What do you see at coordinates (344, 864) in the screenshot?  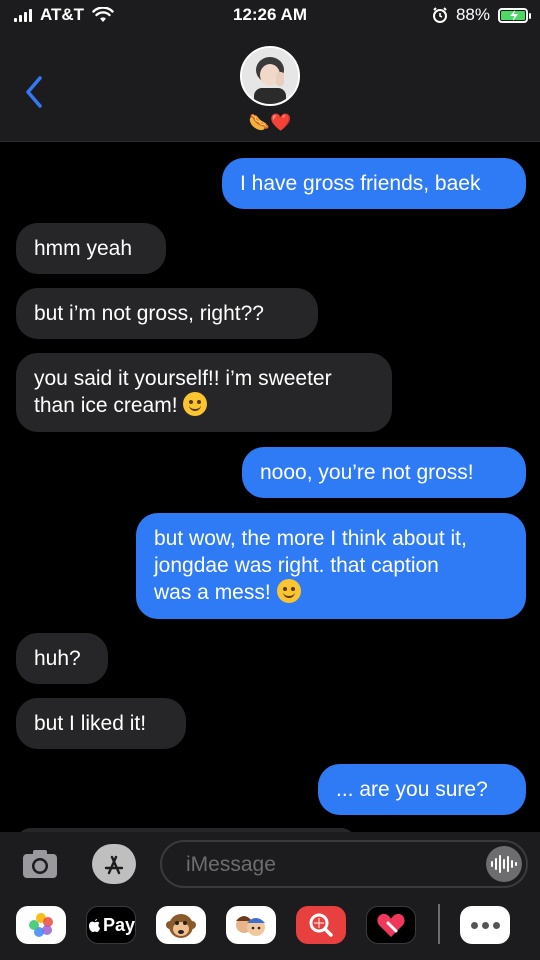 I see `message-input: iMessage` at bounding box center [344, 864].